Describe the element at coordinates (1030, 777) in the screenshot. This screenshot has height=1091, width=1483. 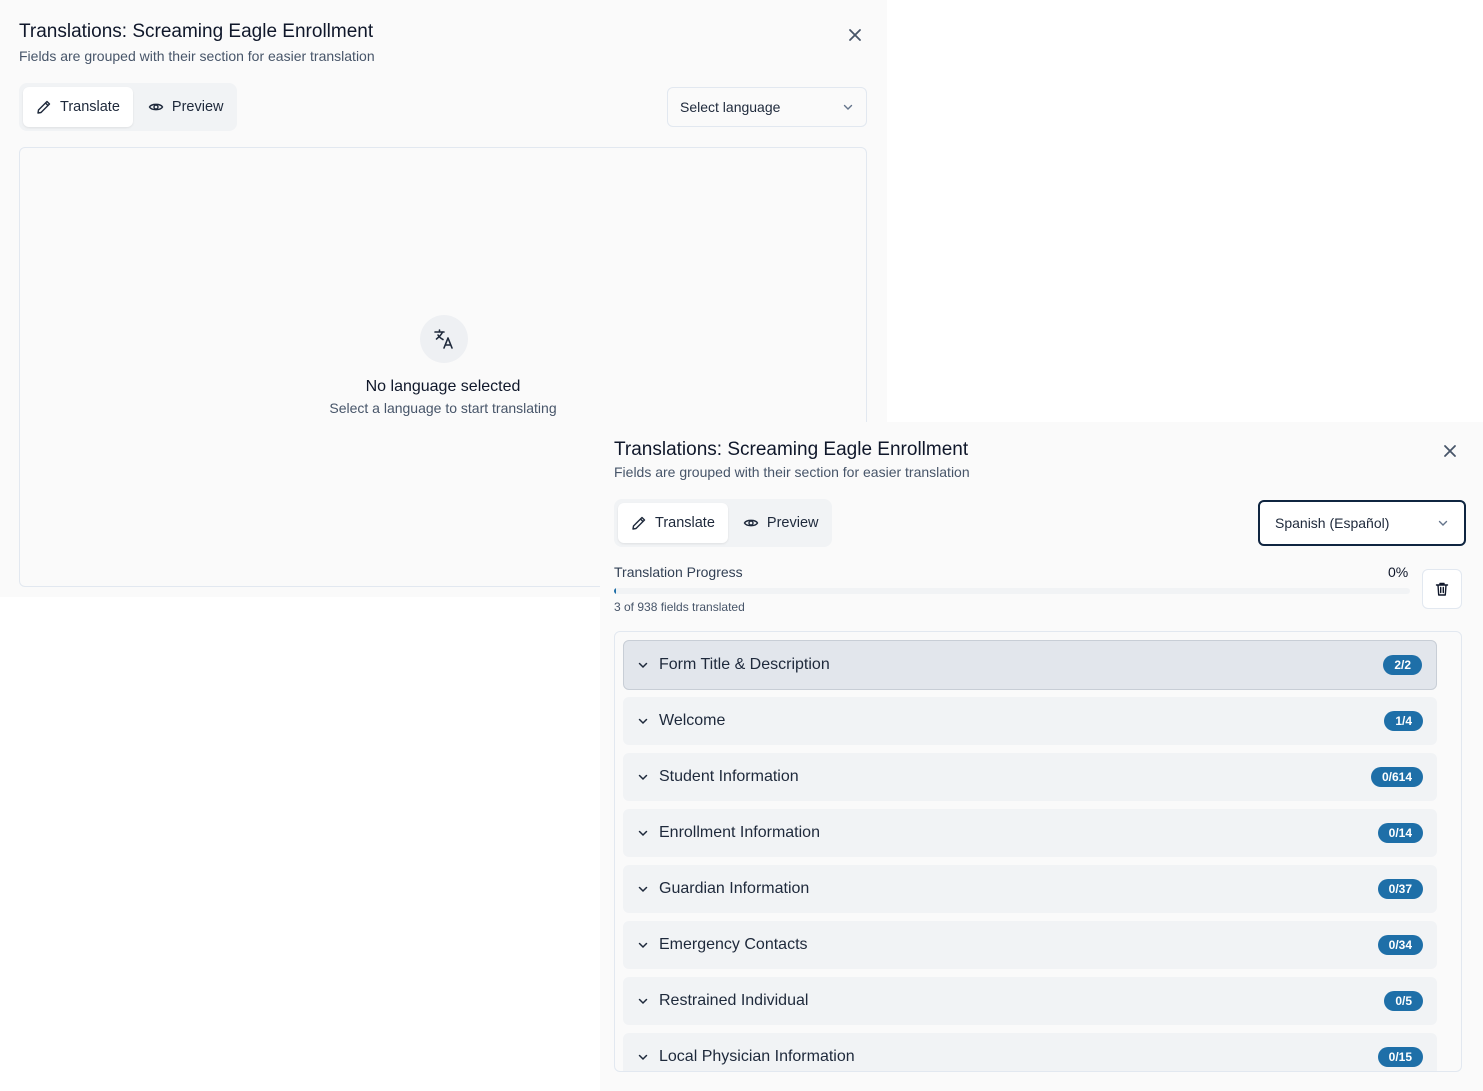
I see `section-row: Student Information 0/614` at that location.